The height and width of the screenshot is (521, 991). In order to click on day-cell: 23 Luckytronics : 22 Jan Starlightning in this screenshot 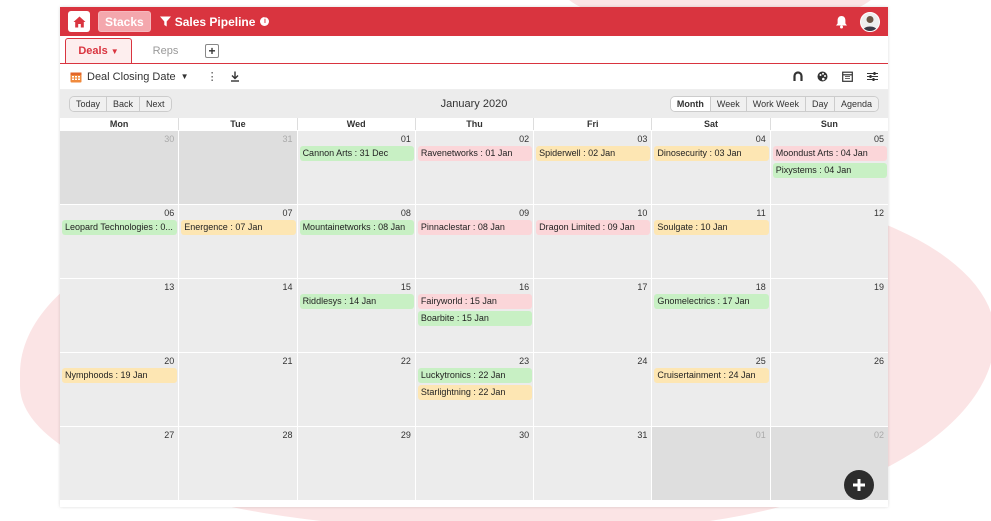, I will do `click(474, 389)`.